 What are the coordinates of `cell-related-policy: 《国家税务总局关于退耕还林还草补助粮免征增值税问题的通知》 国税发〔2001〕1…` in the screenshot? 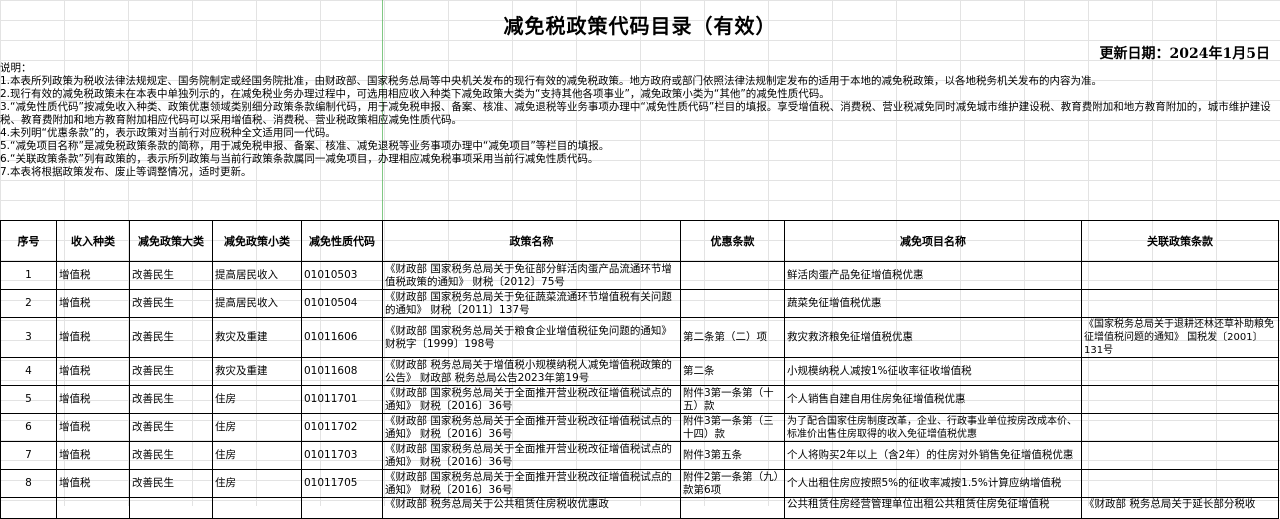 It's located at (1180, 337).